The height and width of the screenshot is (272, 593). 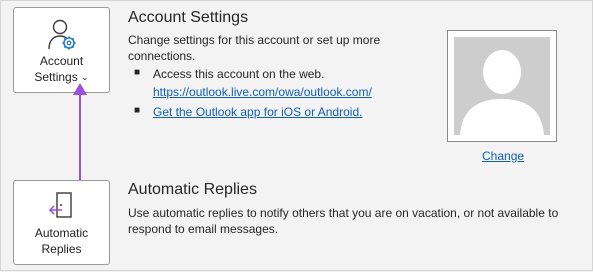 I want to click on account-settings-label: Account Settings ⌄, so click(x=61, y=69).